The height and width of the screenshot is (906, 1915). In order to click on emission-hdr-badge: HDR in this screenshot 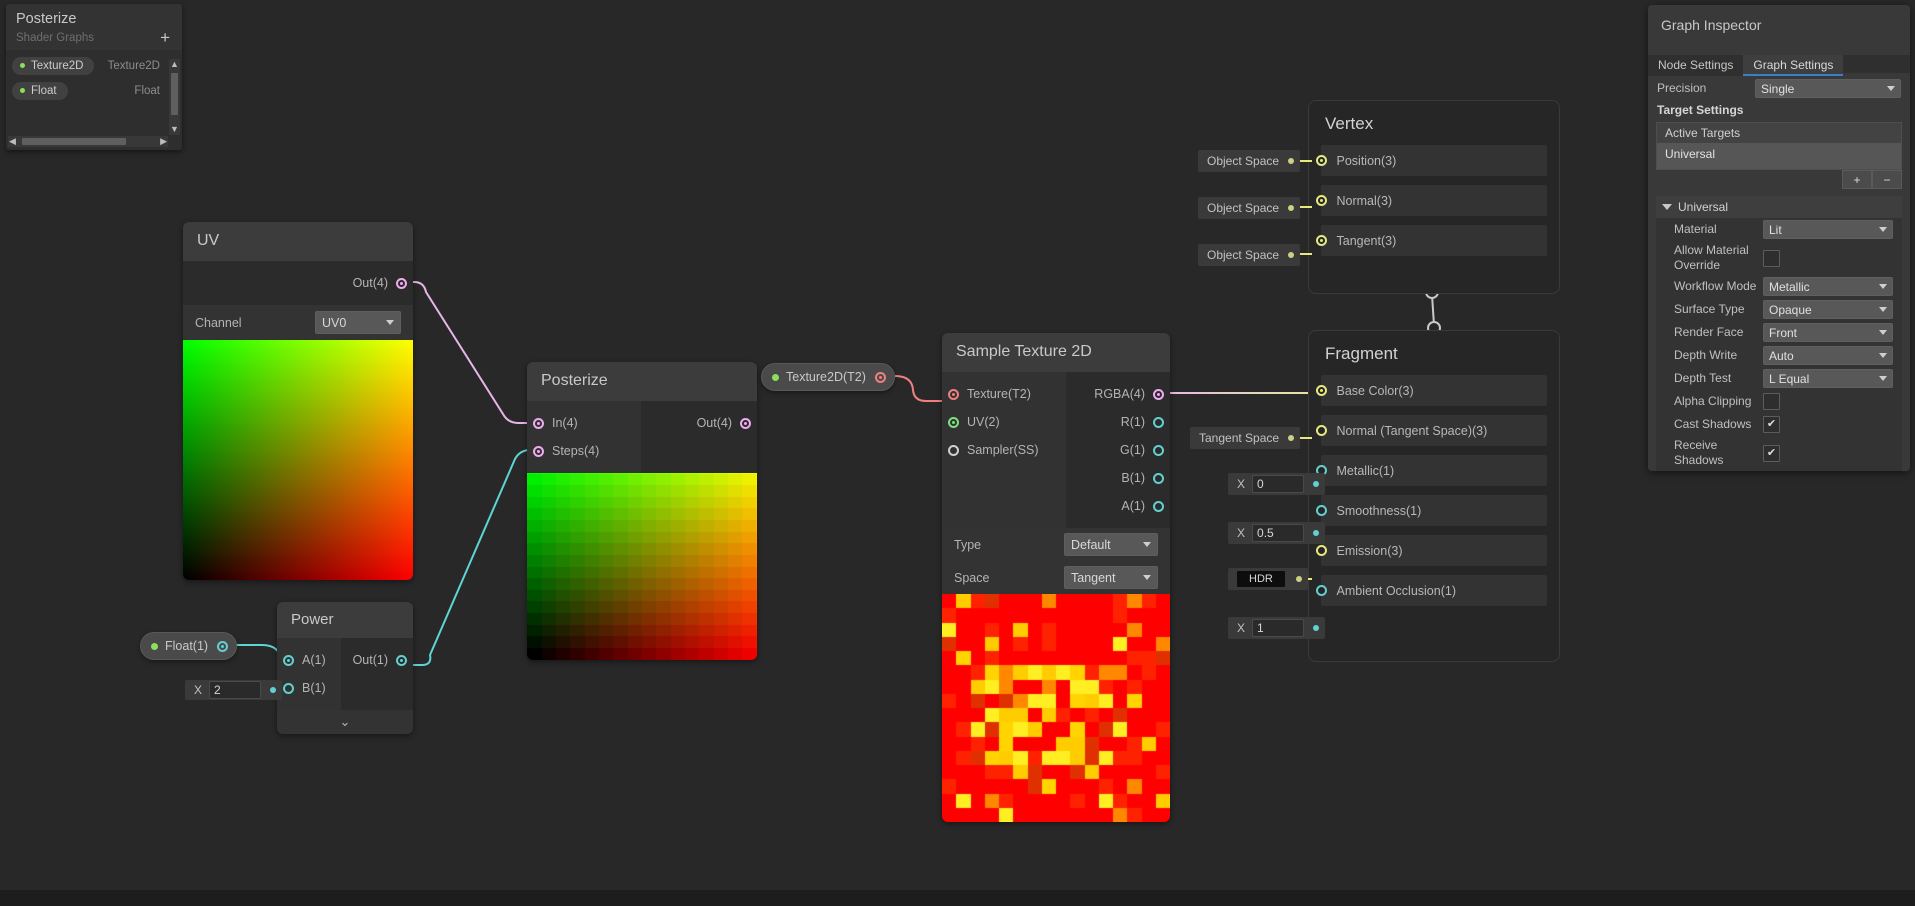, I will do `click(1261, 579)`.